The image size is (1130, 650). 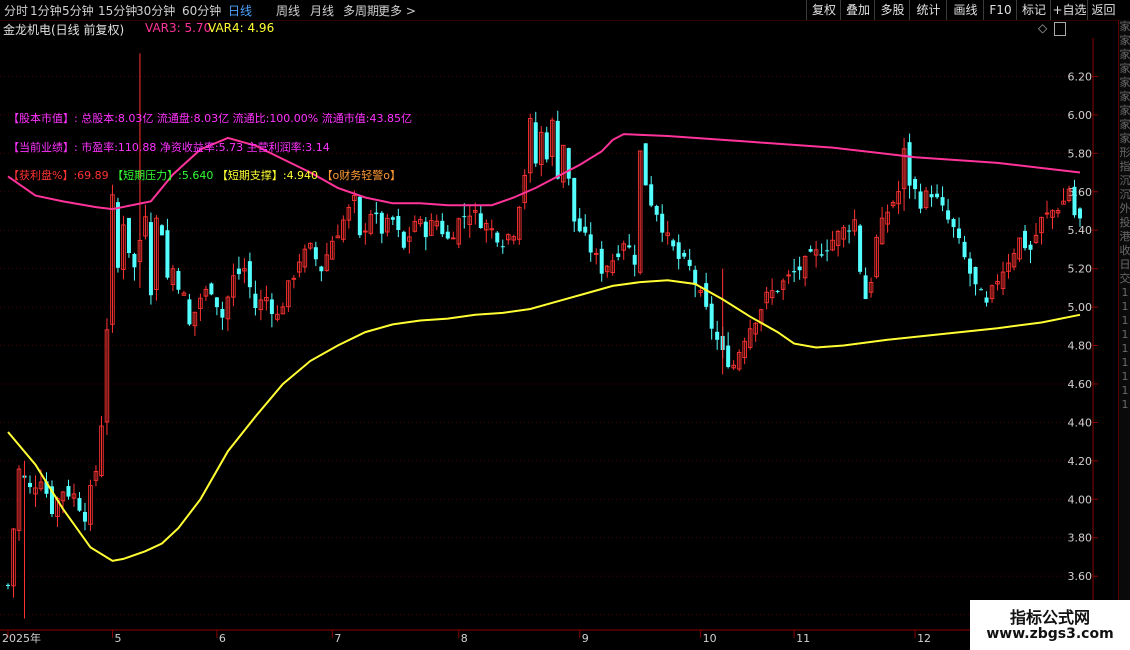 What do you see at coordinates (240, 10) in the screenshot?
I see `period-tab-6: 日线` at bounding box center [240, 10].